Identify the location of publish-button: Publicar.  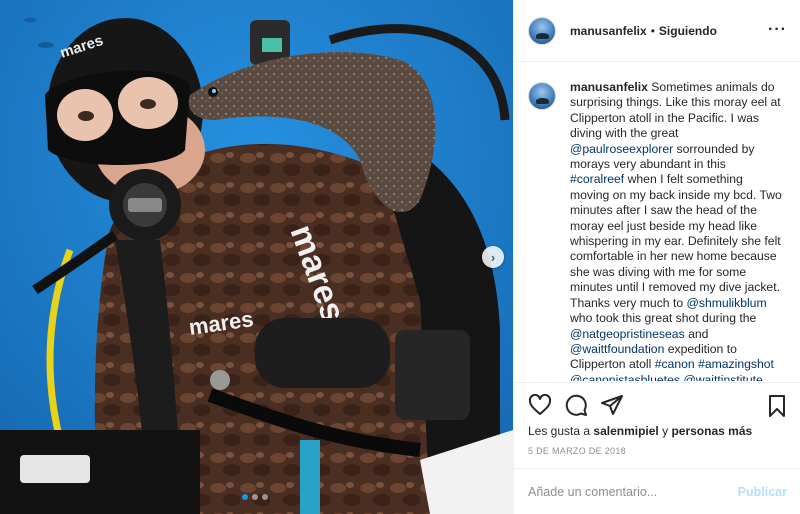
(762, 492).